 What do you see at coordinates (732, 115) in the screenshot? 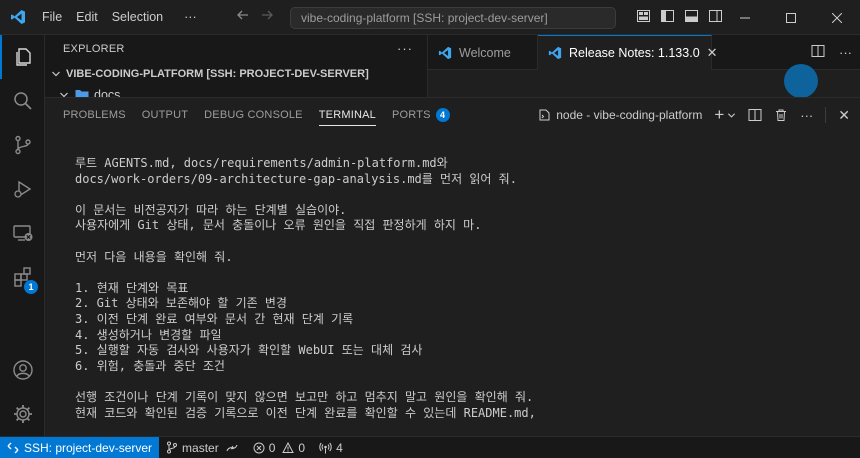
I see `chevron-down-icon` at bounding box center [732, 115].